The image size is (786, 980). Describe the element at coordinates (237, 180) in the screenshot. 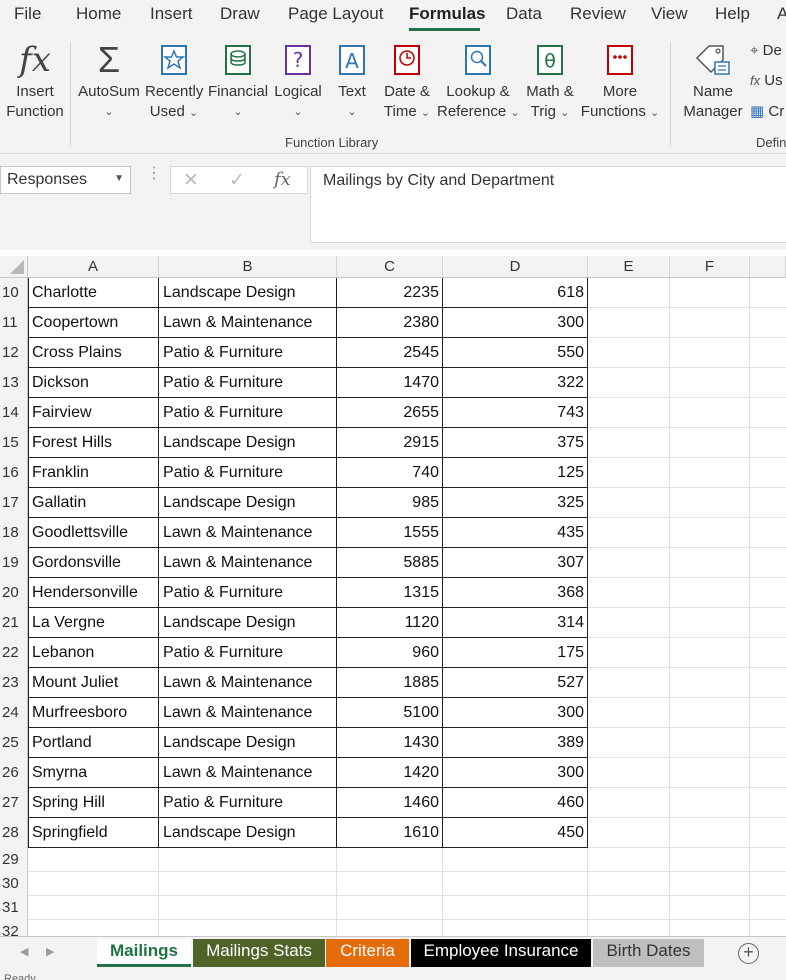

I see `enter-check-icon: ✓` at that location.